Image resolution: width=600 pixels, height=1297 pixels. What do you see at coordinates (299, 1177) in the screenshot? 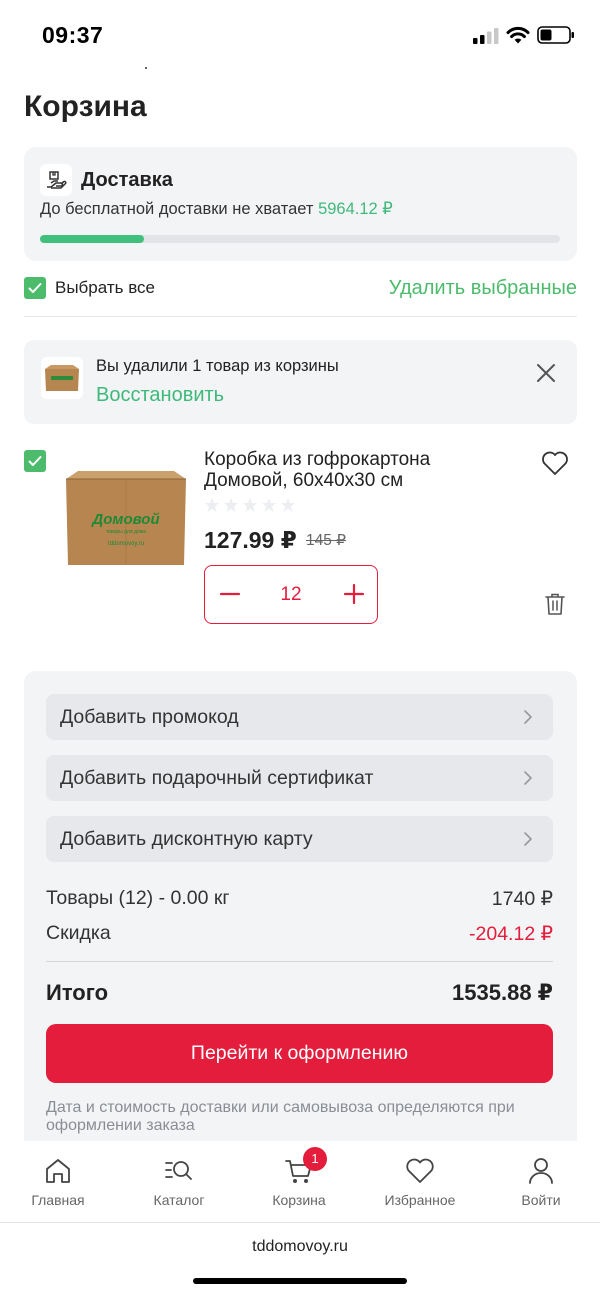
I see `tab-cart: 1 Корзина` at bounding box center [299, 1177].